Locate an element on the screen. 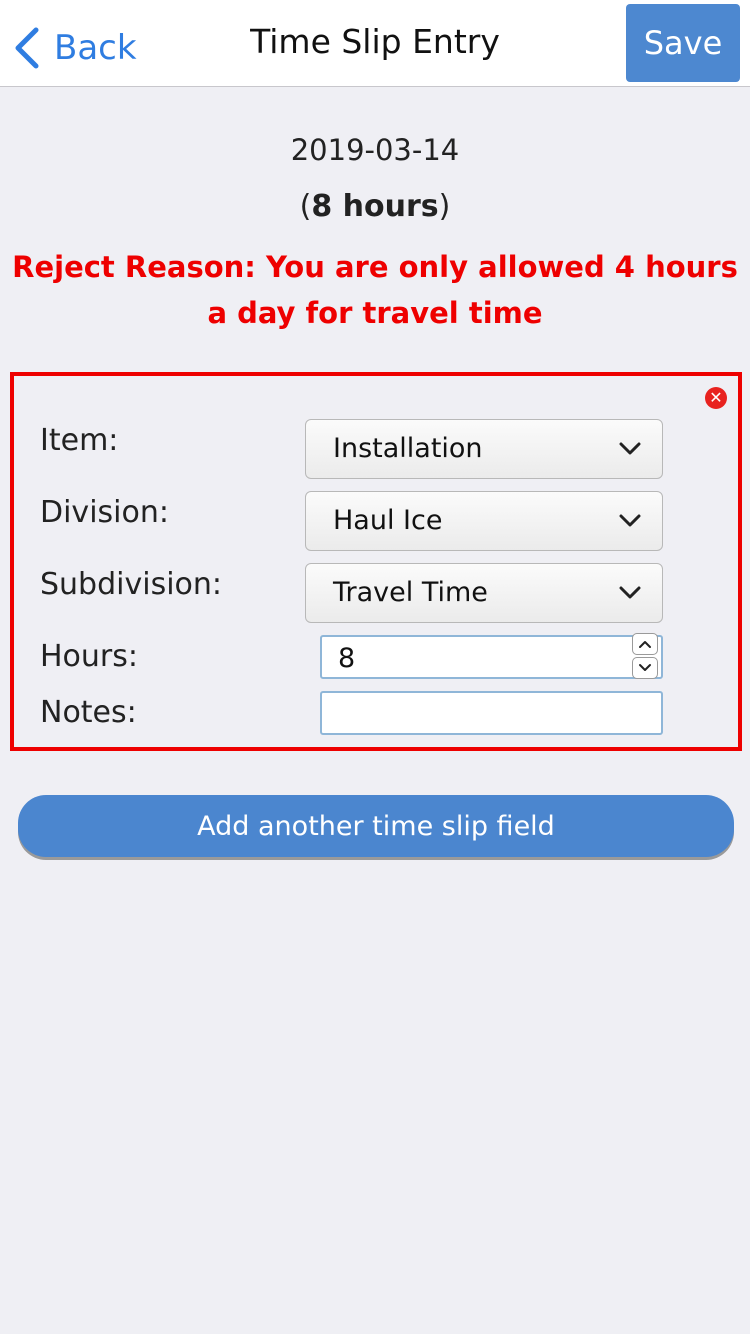 The width and height of the screenshot is (750, 1334). total-hours: (8 hours) is located at coordinates (375, 206).